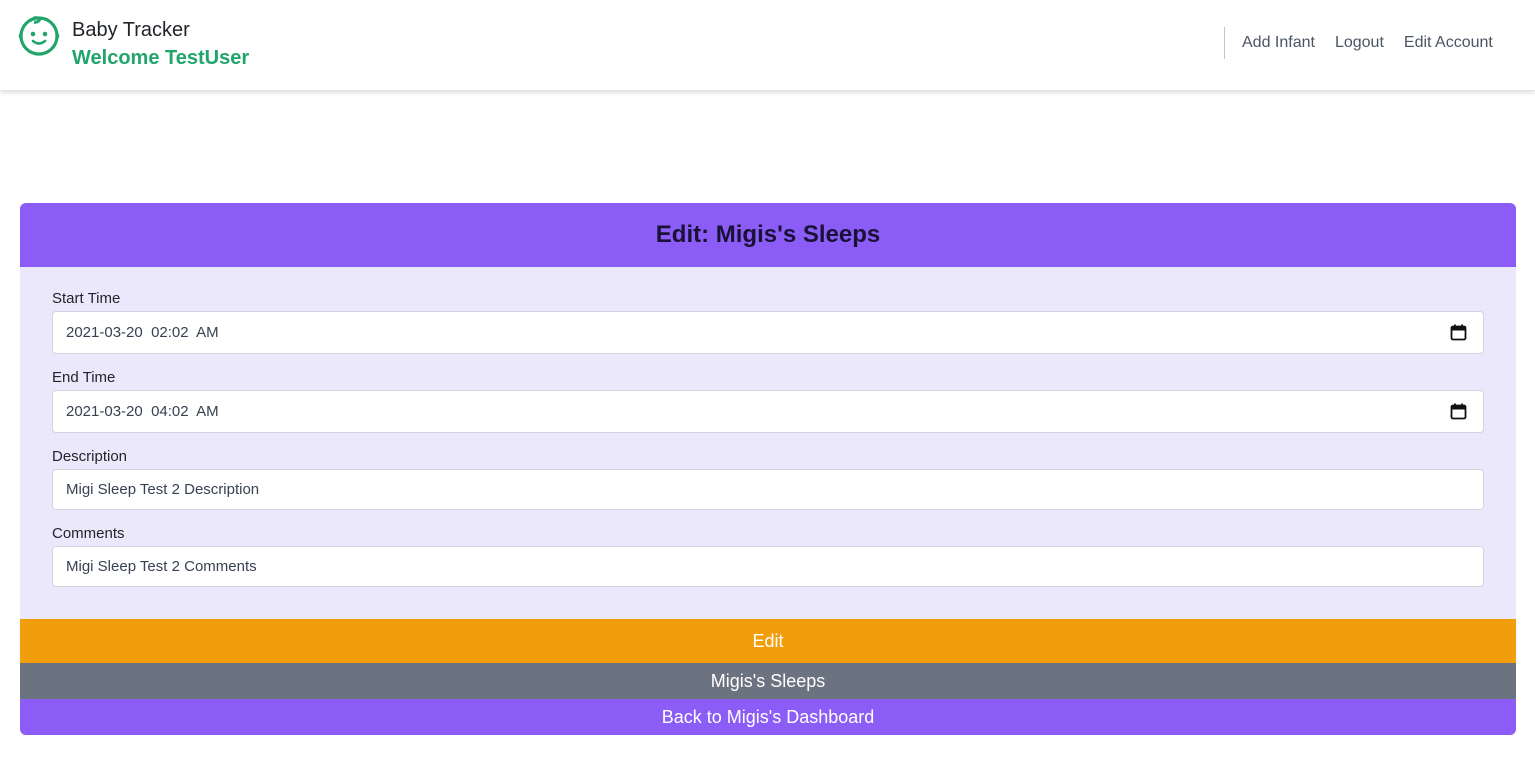  I want to click on start-time-value: 2021-03-20 02:02 AM, so click(142, 332).